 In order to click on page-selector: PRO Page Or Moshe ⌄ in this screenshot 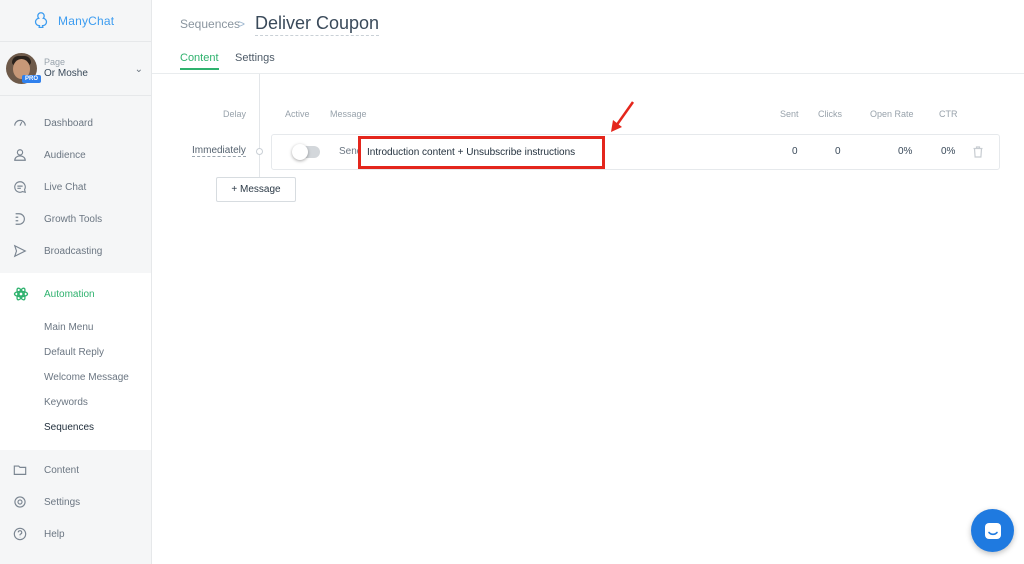, I will do `click(75, 69)`.